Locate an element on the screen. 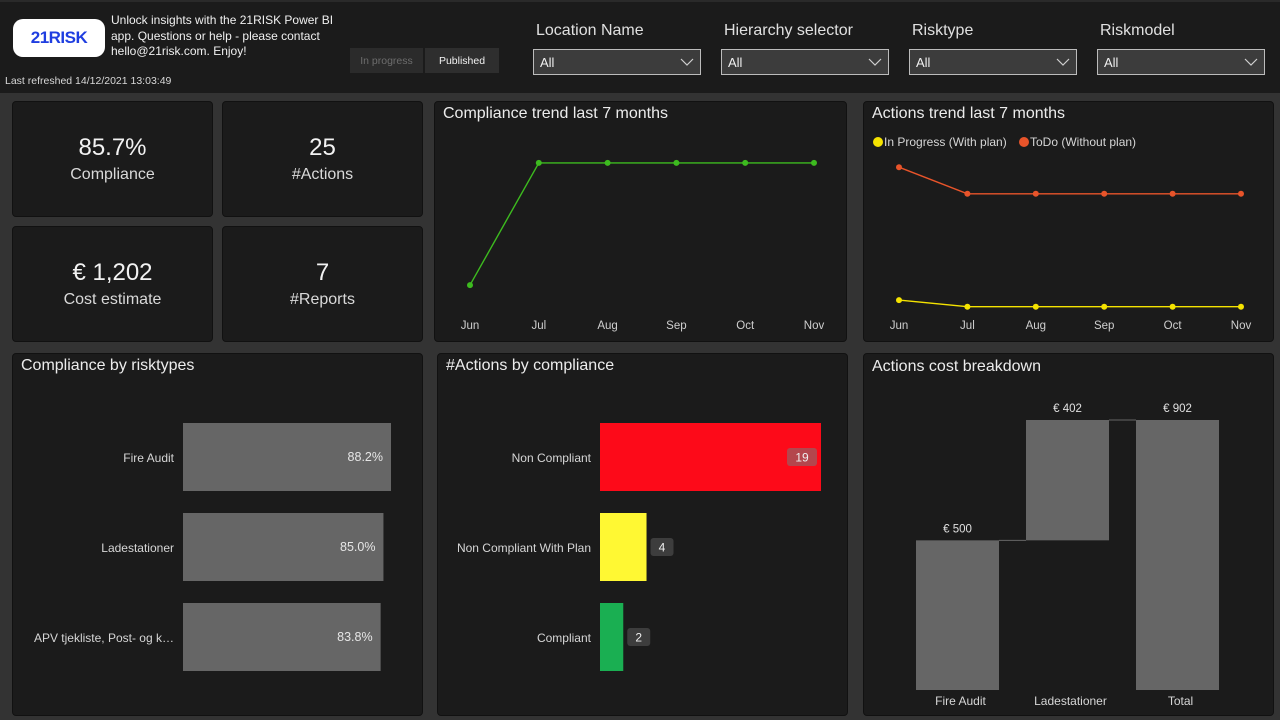 This screenshot has width=1280, height=720. legend-label: In Progress (With plan) is located at coordinates (945, 142).